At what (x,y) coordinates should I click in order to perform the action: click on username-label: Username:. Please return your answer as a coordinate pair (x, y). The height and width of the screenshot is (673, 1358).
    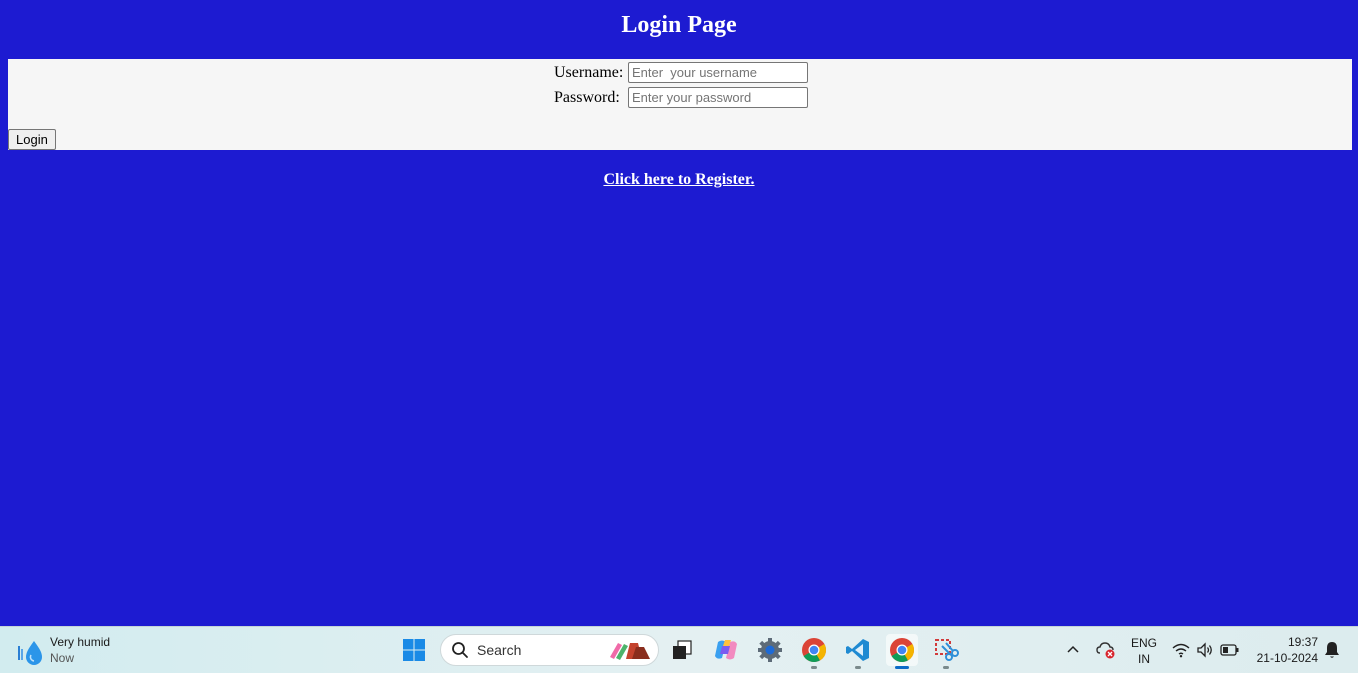
    Looking at the image, I should click on (589, 72).